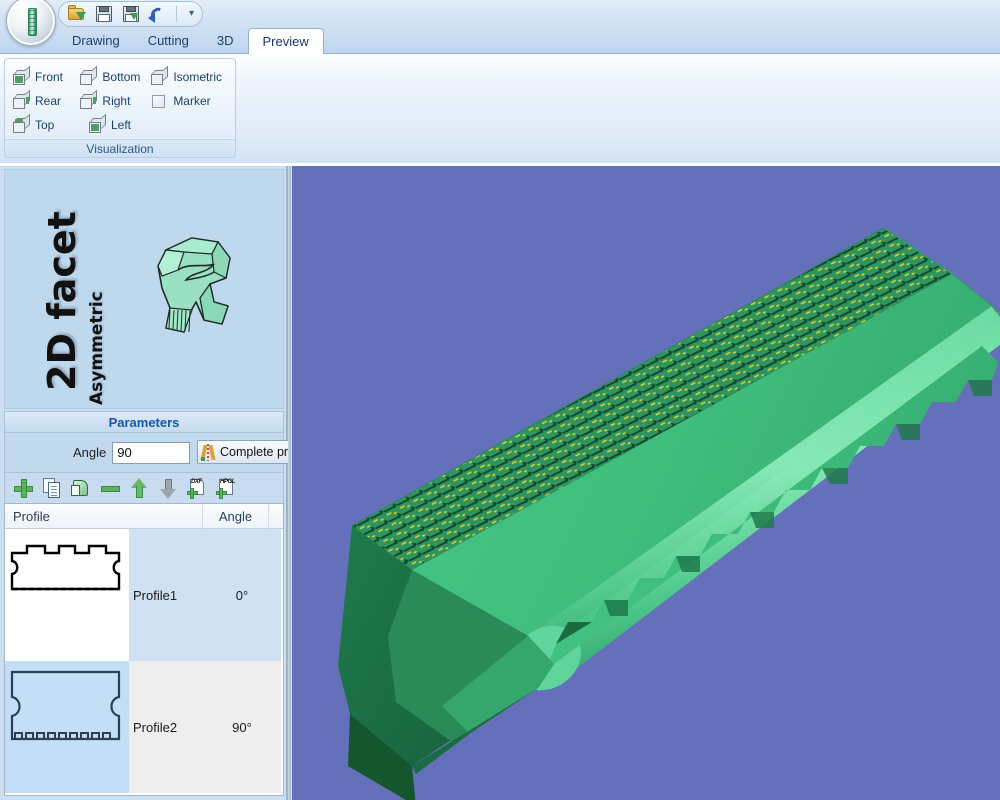  Describe the element at coordinates (259, 452) in the screenshot. I see `complete-profile-label: Complete prof` at that location.